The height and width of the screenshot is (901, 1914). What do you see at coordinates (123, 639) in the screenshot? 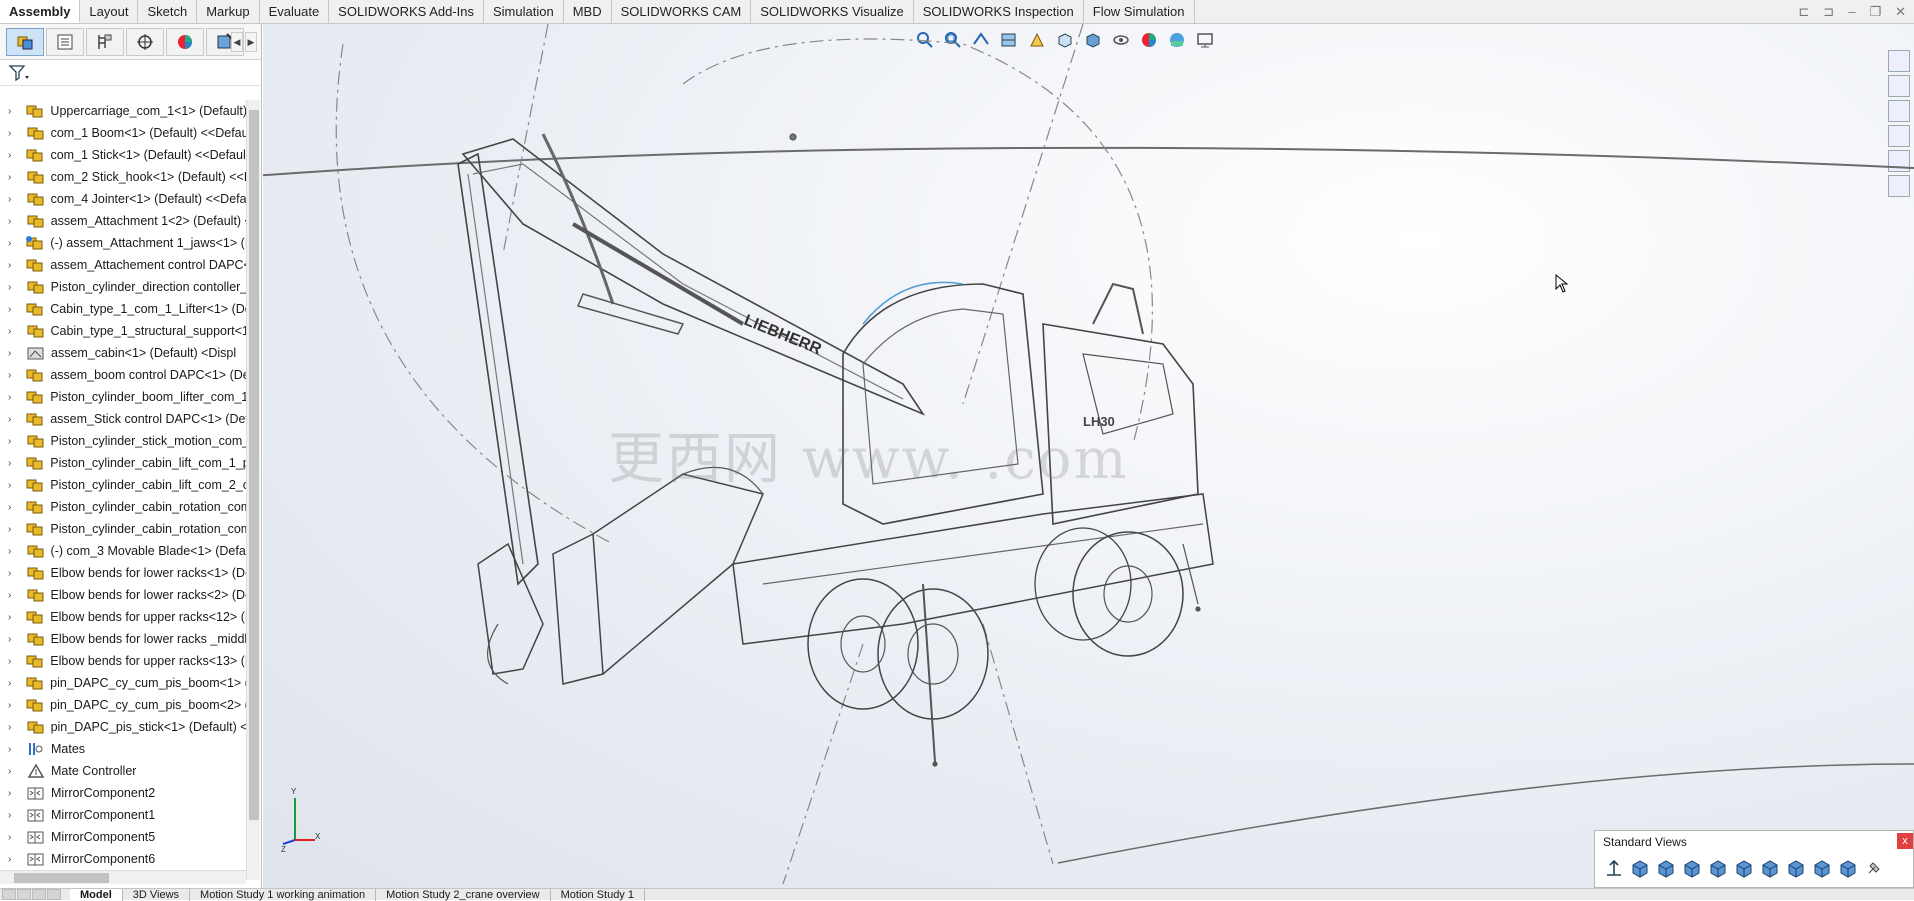
I see `tree-item: › Elbow bends for lower racks _middle` at bounding box center [123, 639].